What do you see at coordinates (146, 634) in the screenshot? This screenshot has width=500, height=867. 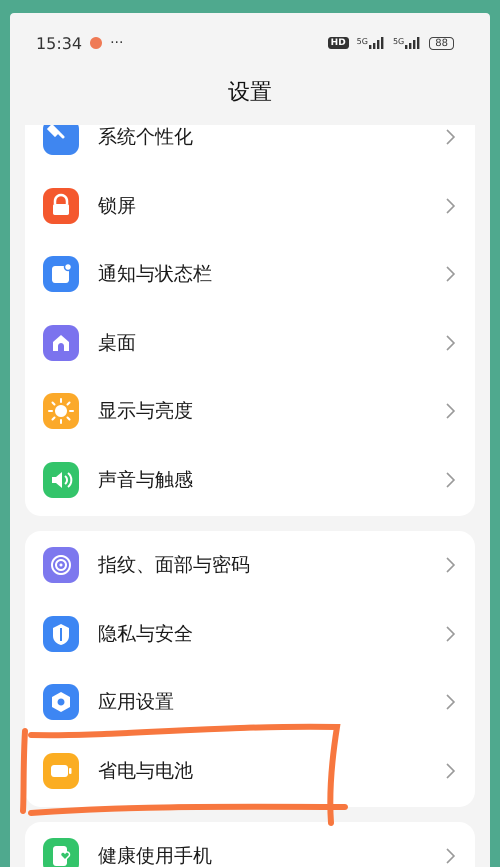 I see `item-label: 隐私与安全` at bounding box center [146, 634].